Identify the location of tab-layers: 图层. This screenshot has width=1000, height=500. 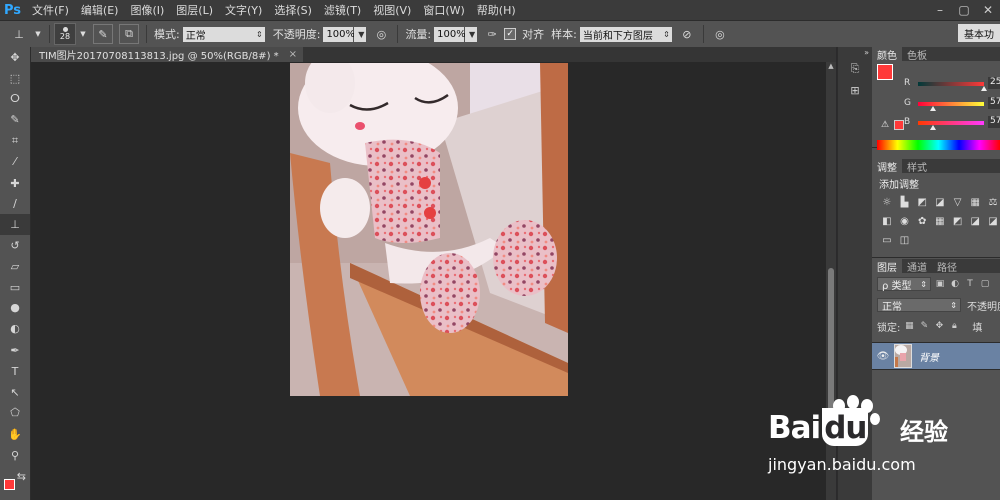
(887, 266).